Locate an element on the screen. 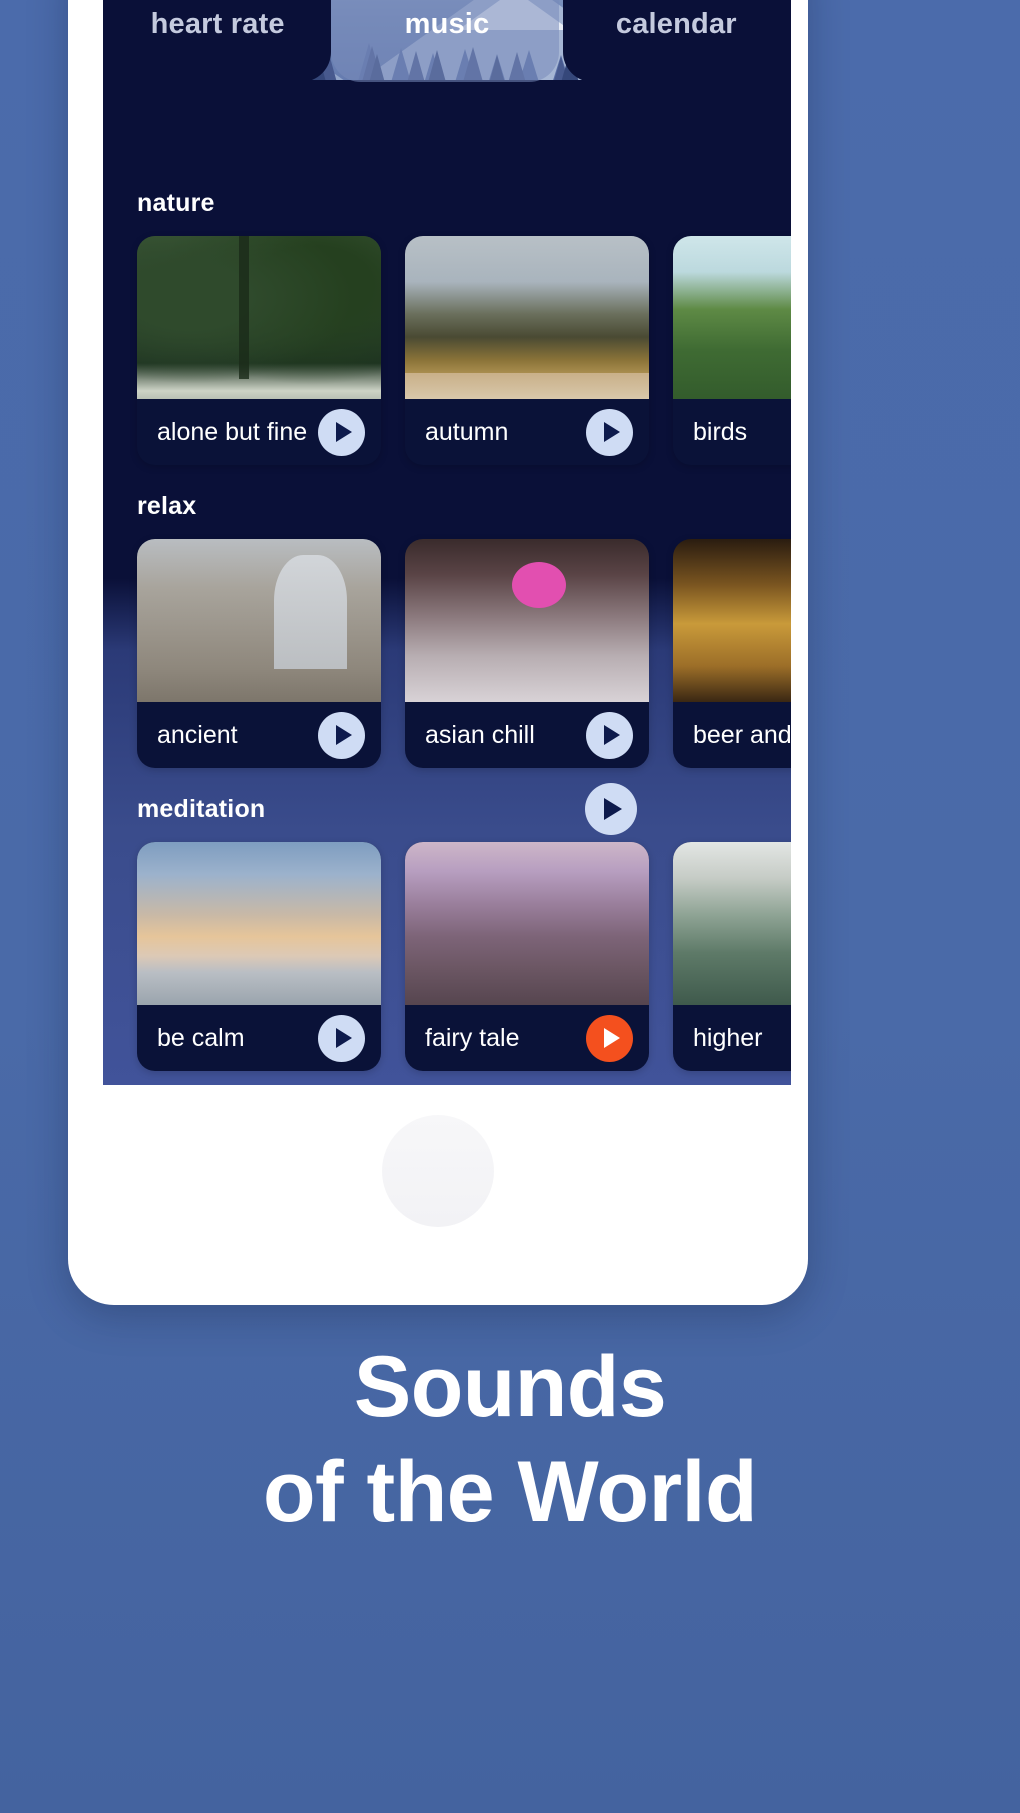  card-label: asian chill is located at coordinates (480, 734).